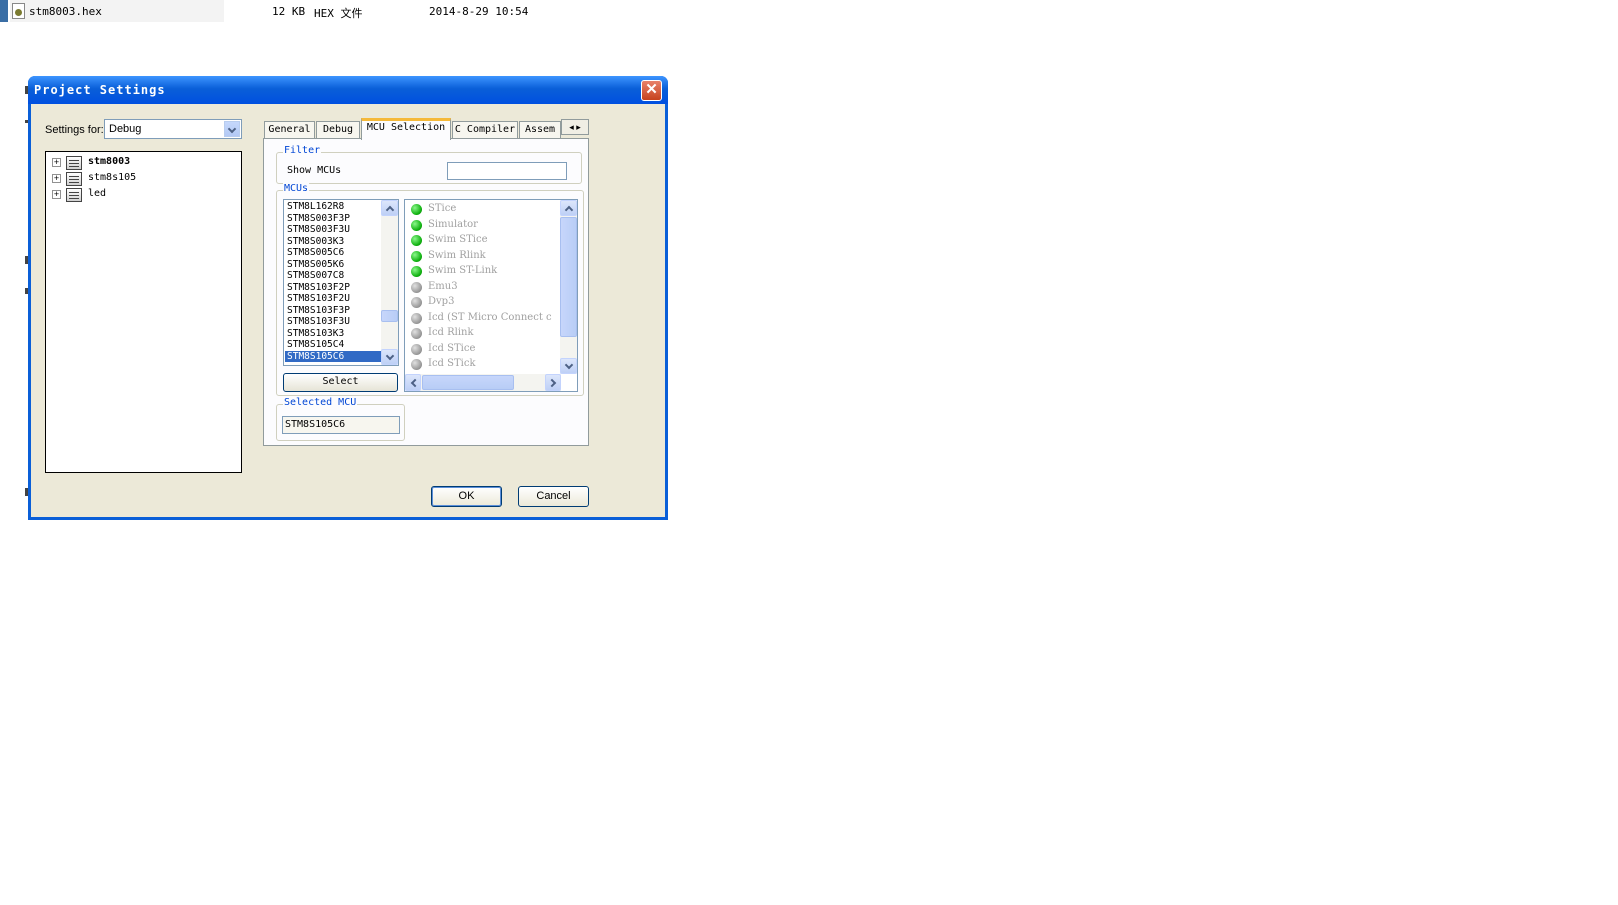 This screenshot has width=1618, height=905. What do you see at coordinates (100, 90) in the screenshot?
I see `dialog-title: Project Settings` at bounding box center [100, 90].